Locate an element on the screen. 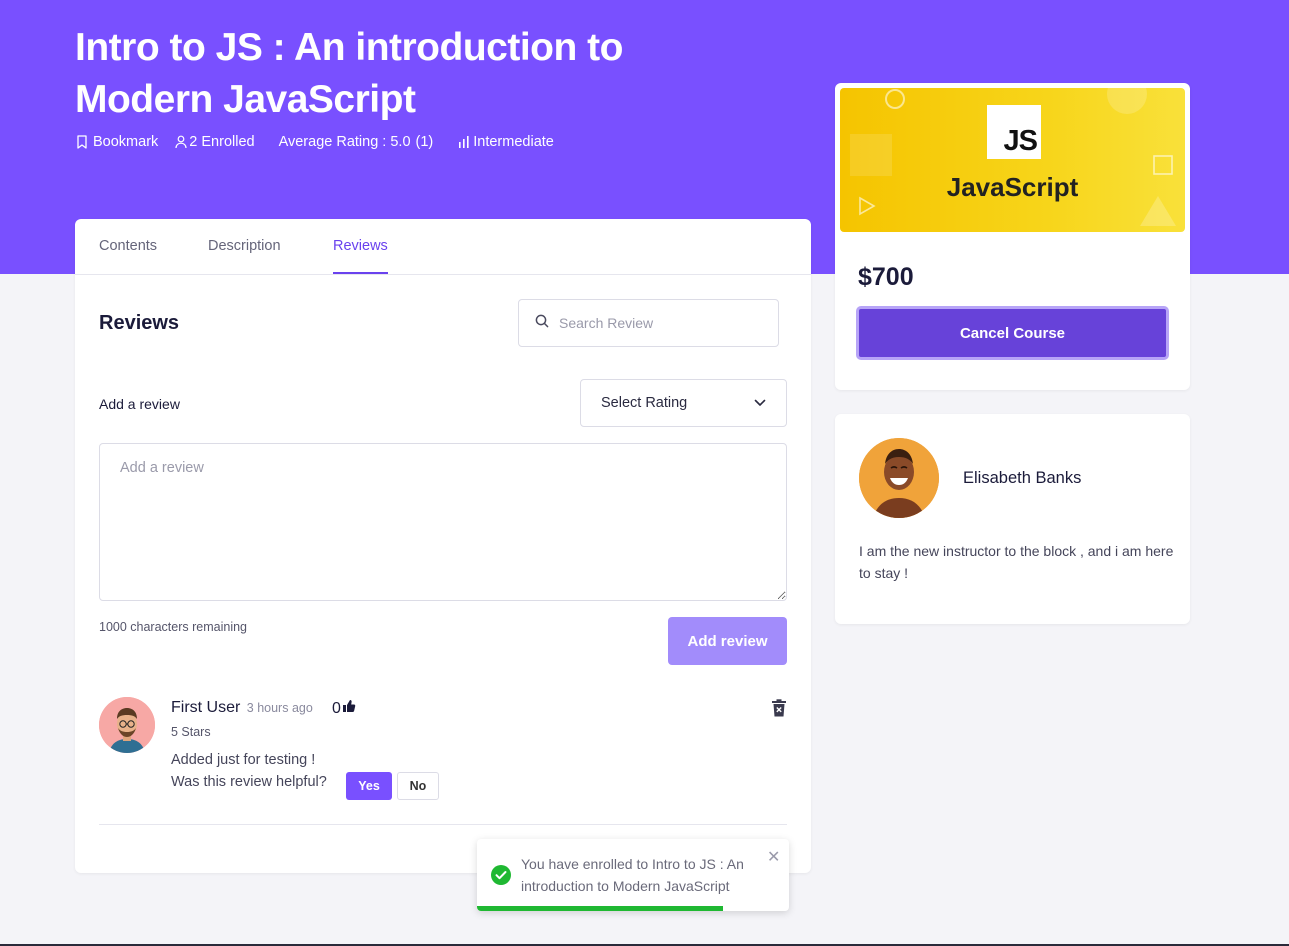 The height and width of the screenshot is (946, 1289). js-logo: JS is located at coordinates (1014, 132).